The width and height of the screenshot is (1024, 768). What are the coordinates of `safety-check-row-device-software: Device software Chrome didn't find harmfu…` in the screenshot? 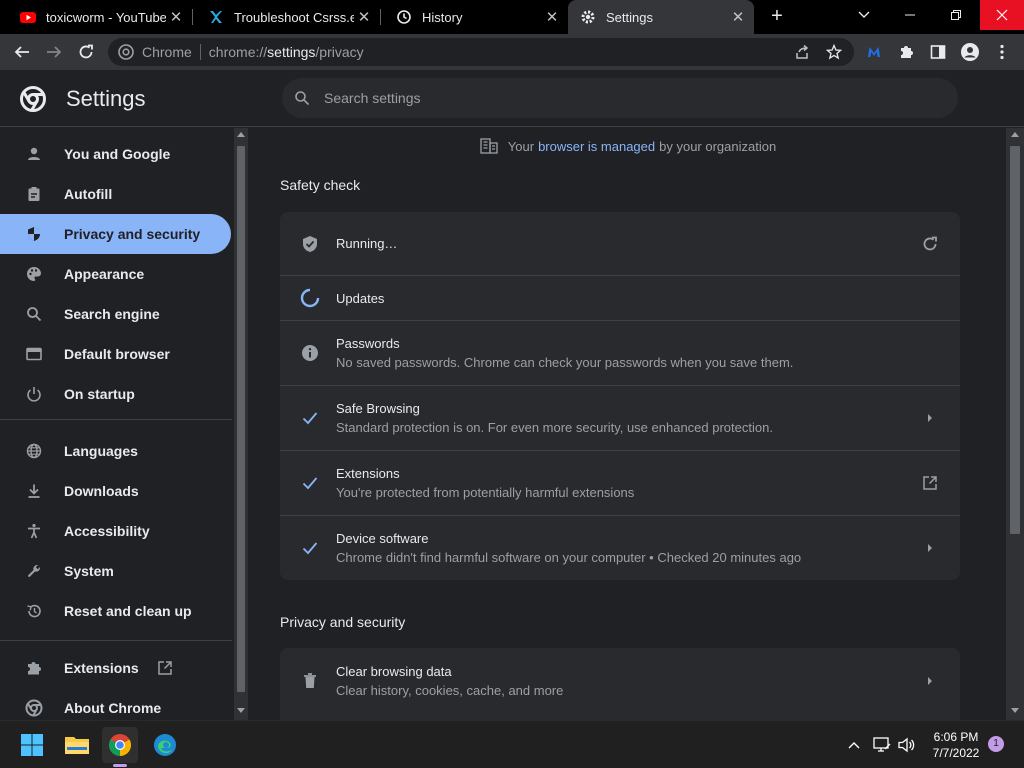 It's located at (620, 548).